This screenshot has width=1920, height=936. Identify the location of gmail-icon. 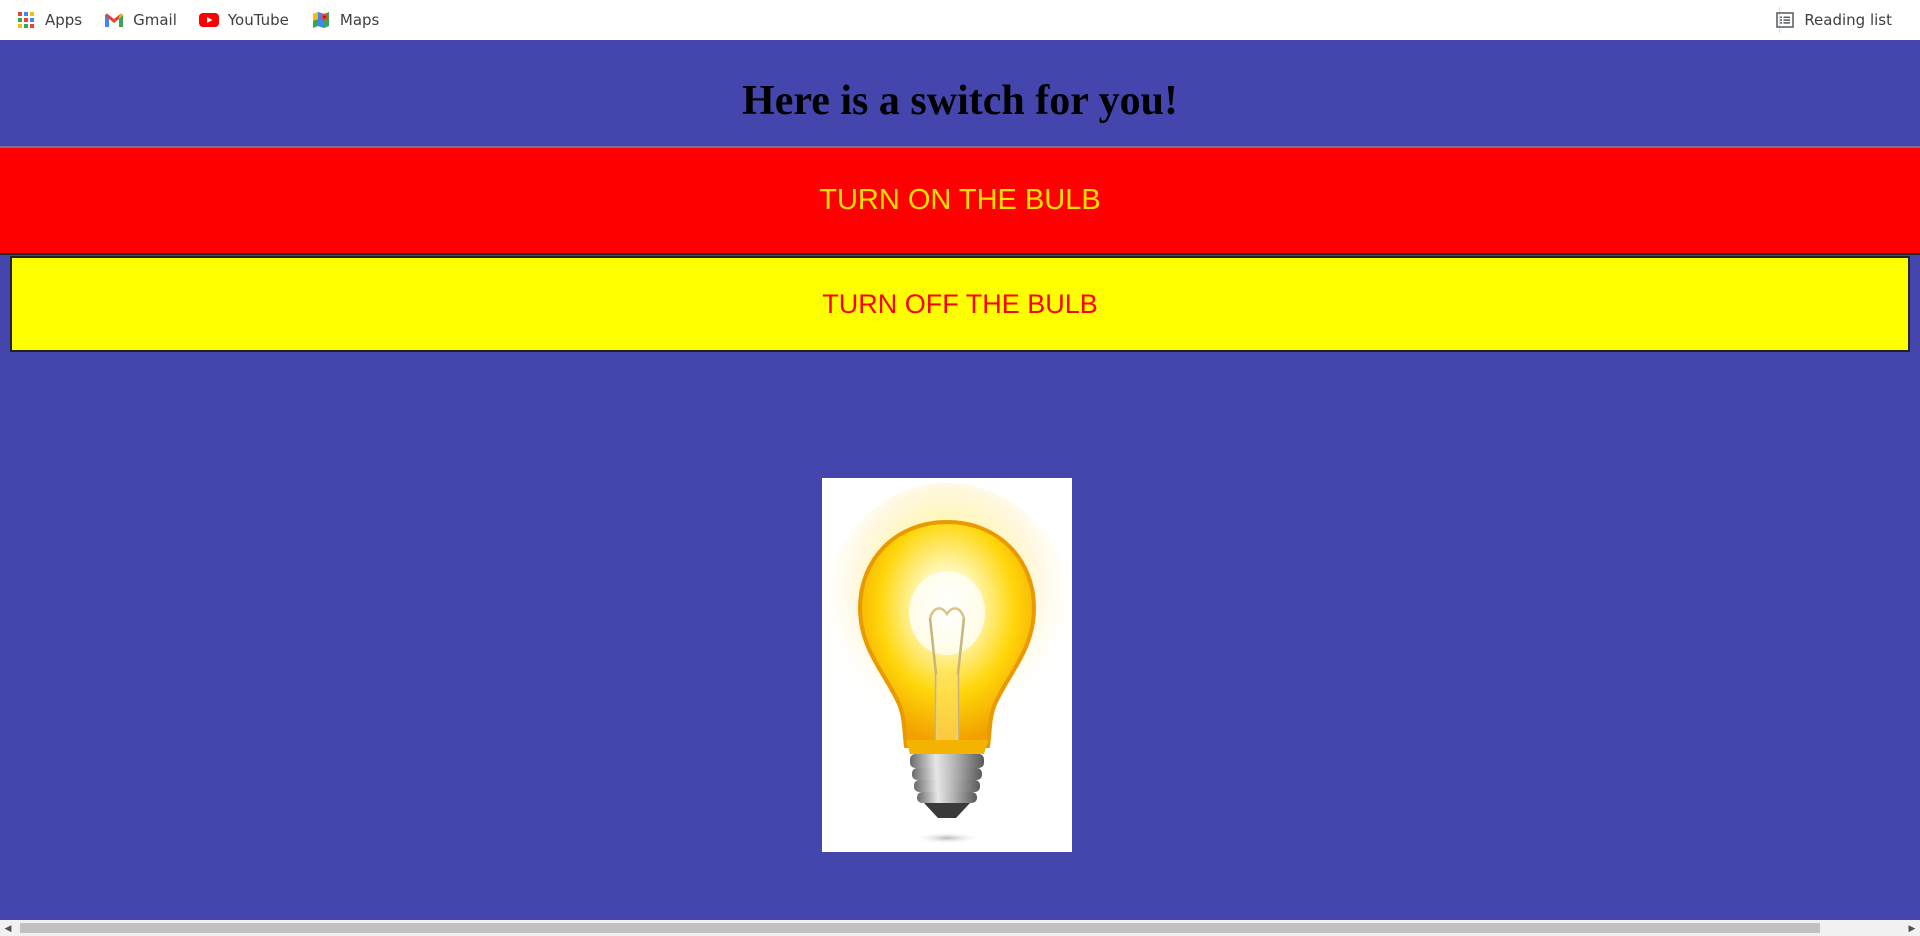
(114, 20).